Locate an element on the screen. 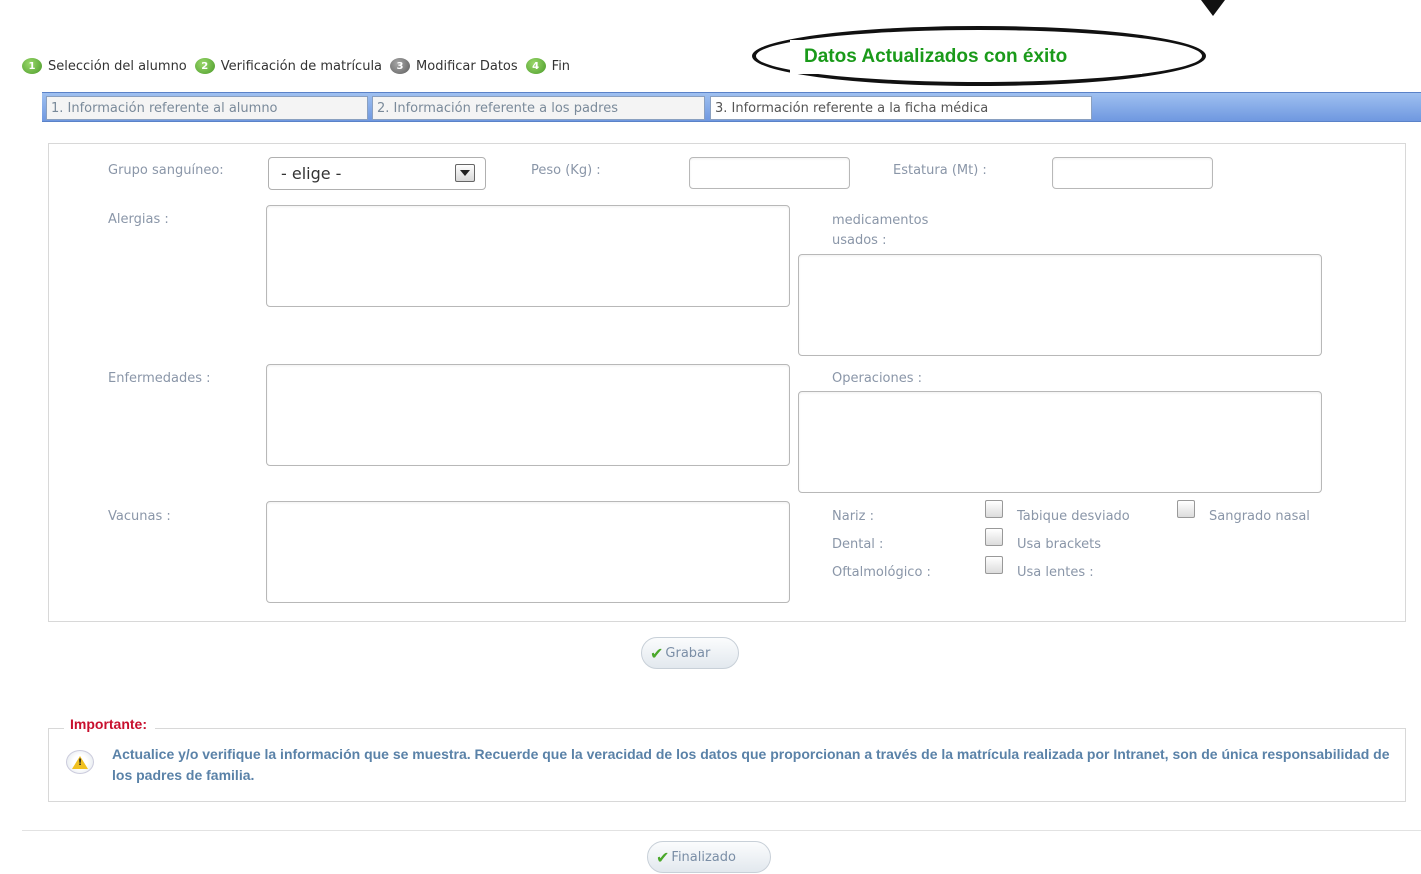 The width and height of the screenshot is (1421, 874). enfermedades-label: Enfermedades : is located at coordinates (159, 378).